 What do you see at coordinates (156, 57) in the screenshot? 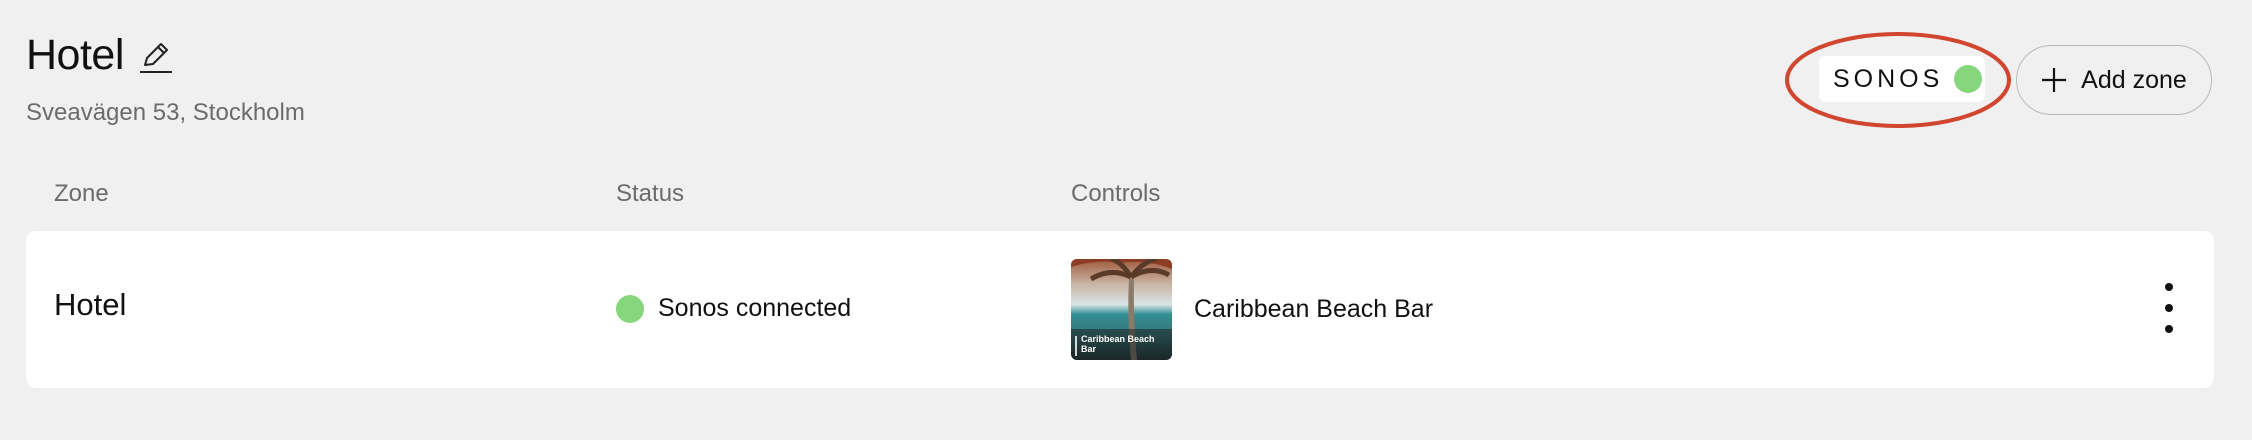
I see `pencil-icon` at bounding box center [156, 57].